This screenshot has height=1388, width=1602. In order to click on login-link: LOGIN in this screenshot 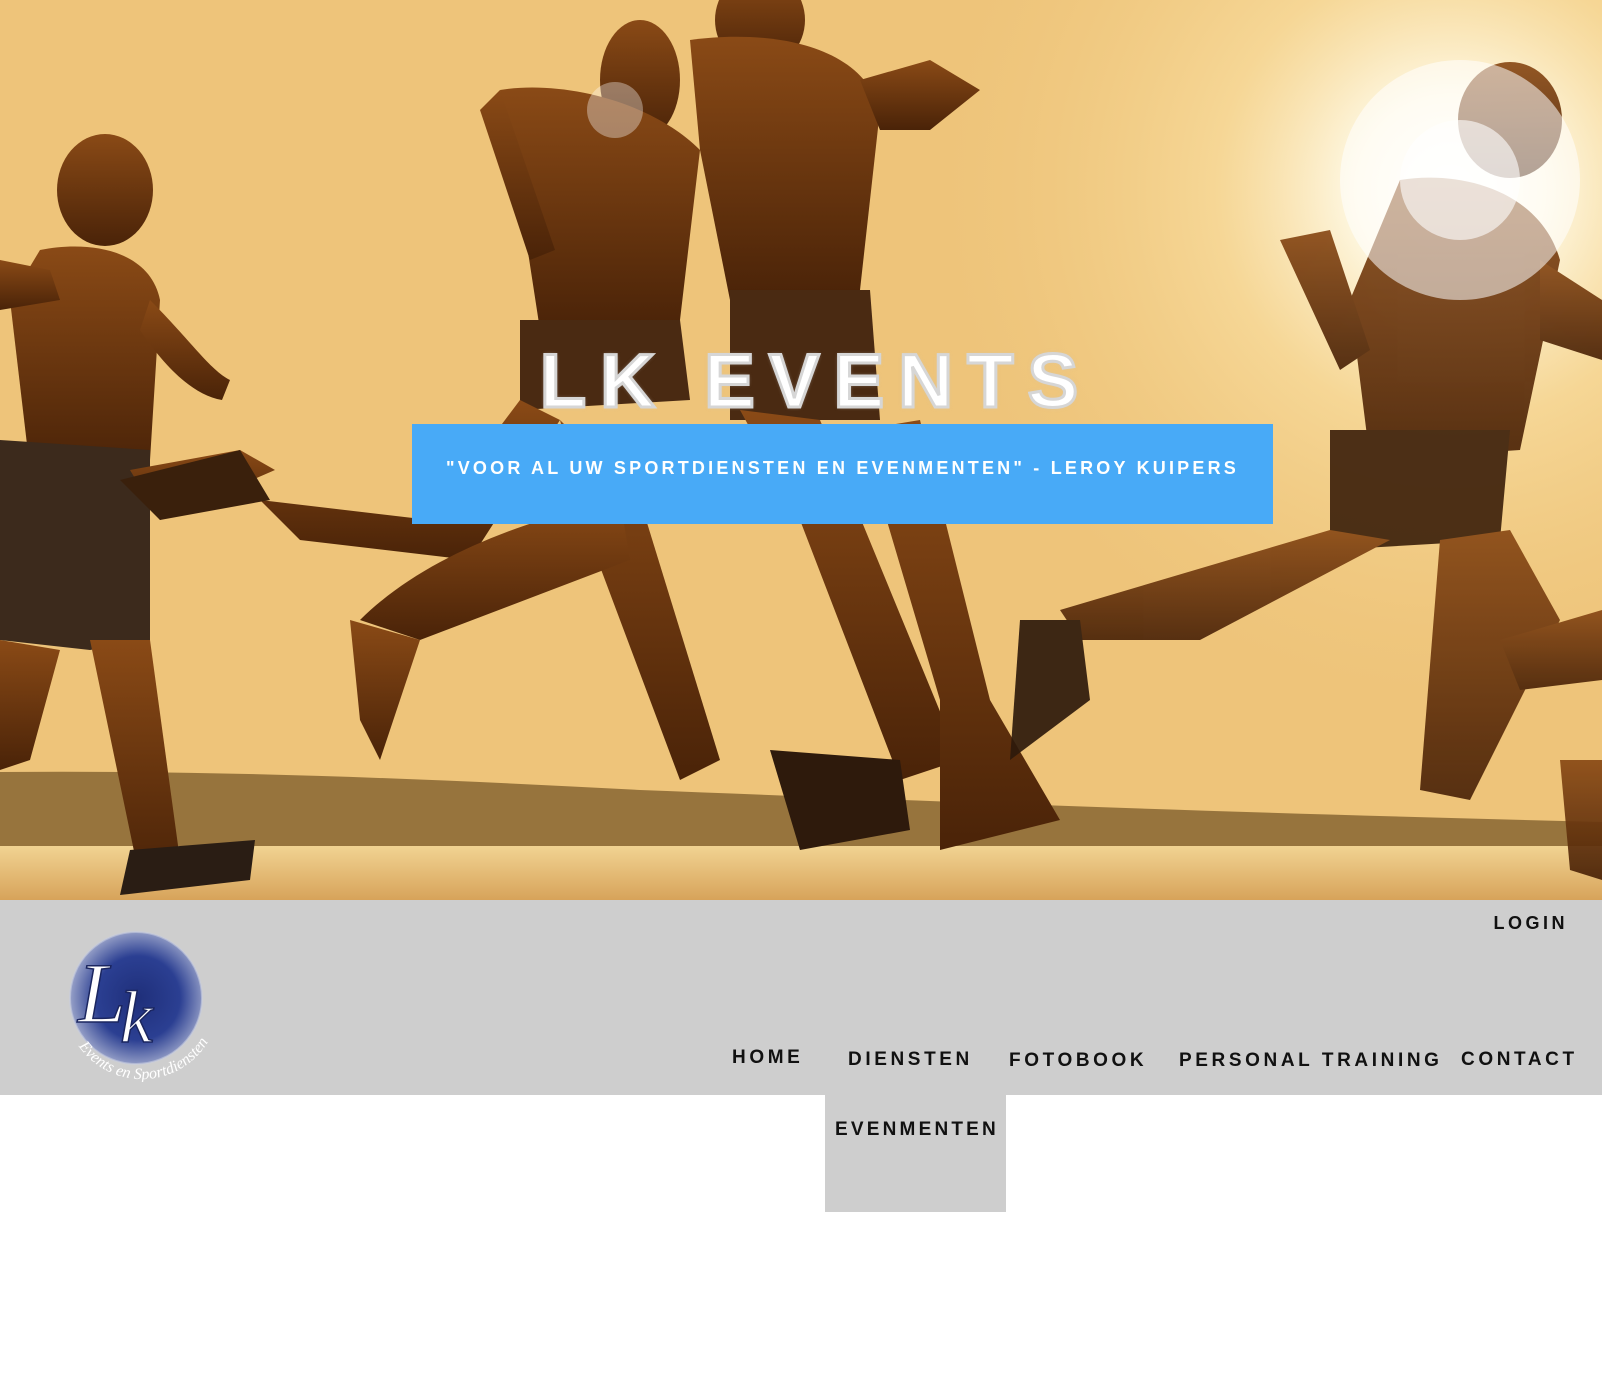, I will do `click(1531, 923)`.